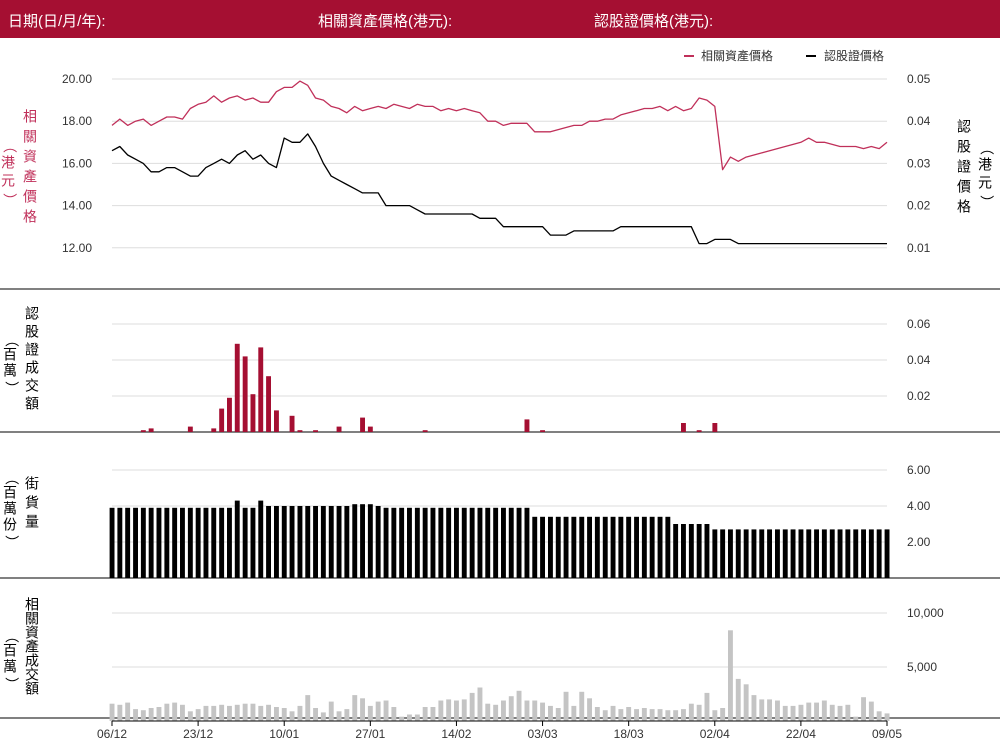 The width and height of the screenshot is (1000, 751). I want to click on right-tick-label: 0.05, so click(919, 79).